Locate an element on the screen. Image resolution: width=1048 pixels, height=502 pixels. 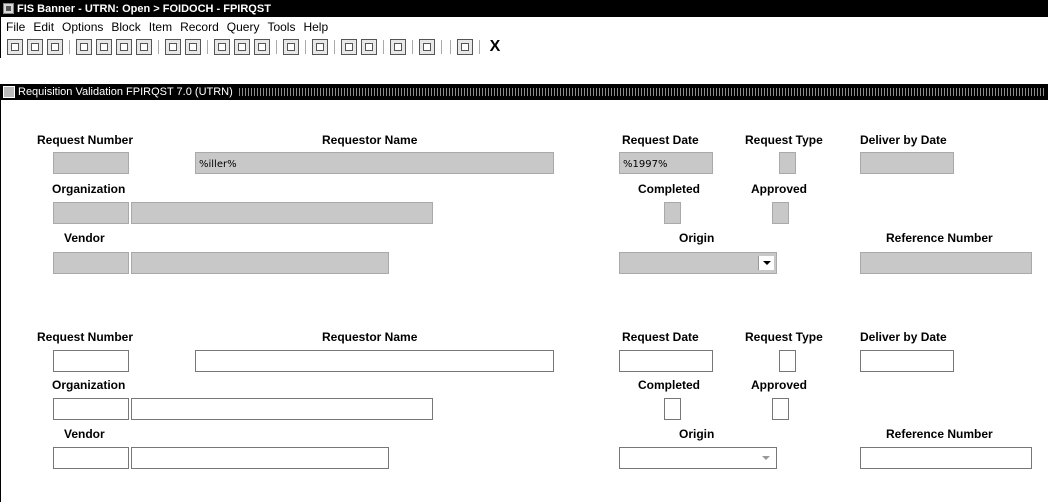
menu-block: Block is located at coordinates (125, 27).